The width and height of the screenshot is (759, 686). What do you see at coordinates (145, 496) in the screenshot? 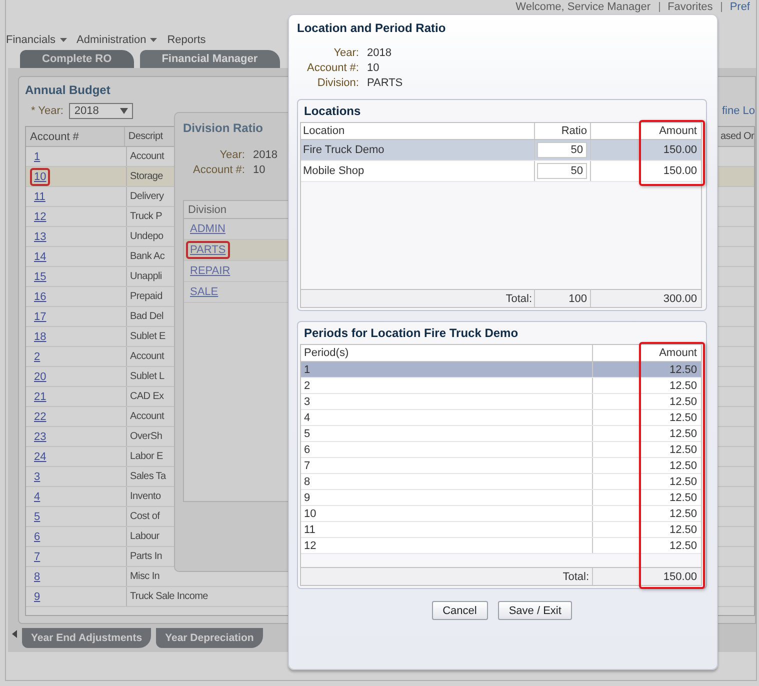
I see `table-cell: Invento` at bounding box center [145, 496].